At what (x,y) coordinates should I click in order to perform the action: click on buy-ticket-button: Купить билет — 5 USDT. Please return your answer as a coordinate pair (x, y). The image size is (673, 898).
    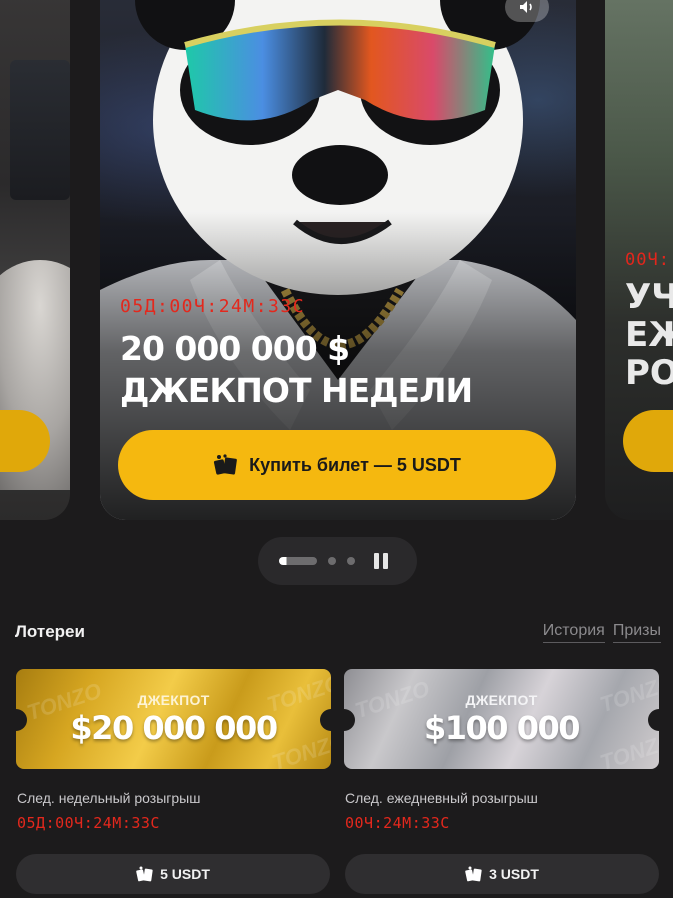
    Looking at the image, I should click on (337, 465).